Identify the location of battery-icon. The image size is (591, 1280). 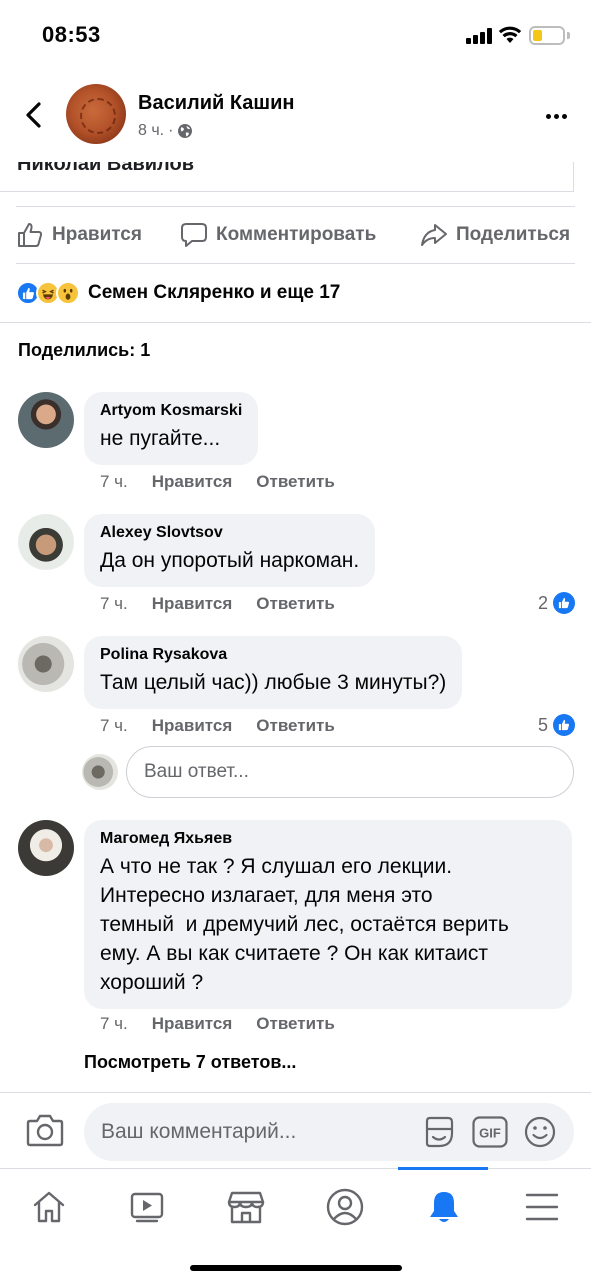
(547, 35).